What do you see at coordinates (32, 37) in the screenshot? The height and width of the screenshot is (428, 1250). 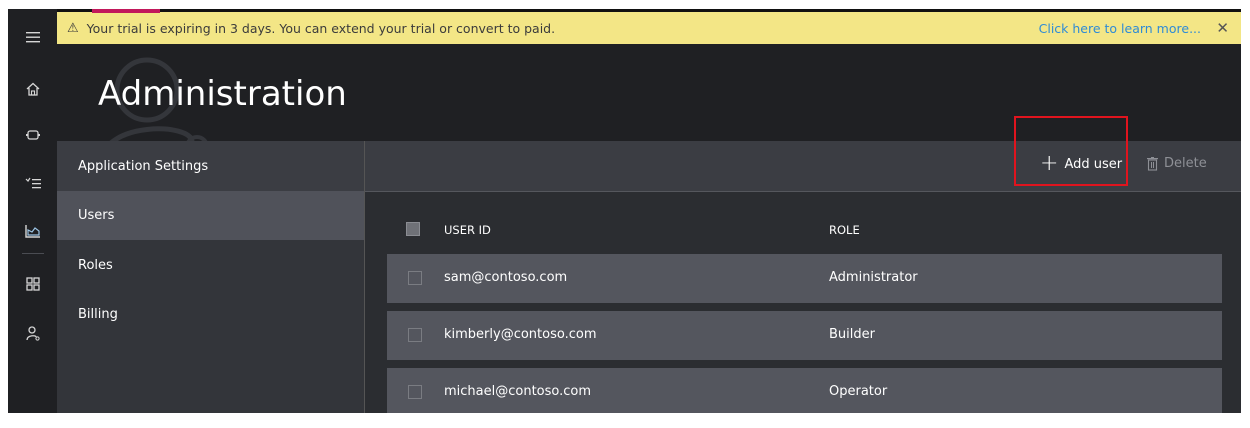 I see `menu-icon` at bounding box center [32, 37].